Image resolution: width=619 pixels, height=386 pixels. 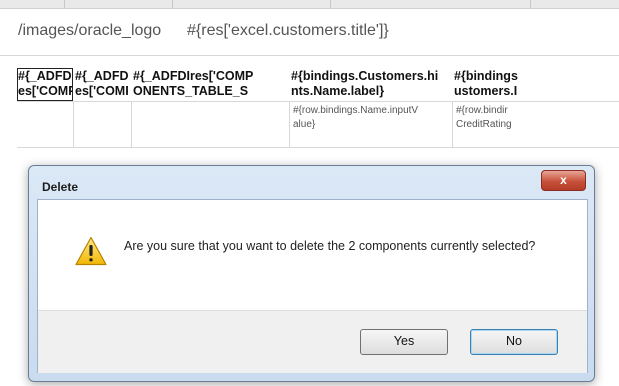 I want to click on header-cell-5: #{bindings ustomers.I, so click(x=536, y=84).